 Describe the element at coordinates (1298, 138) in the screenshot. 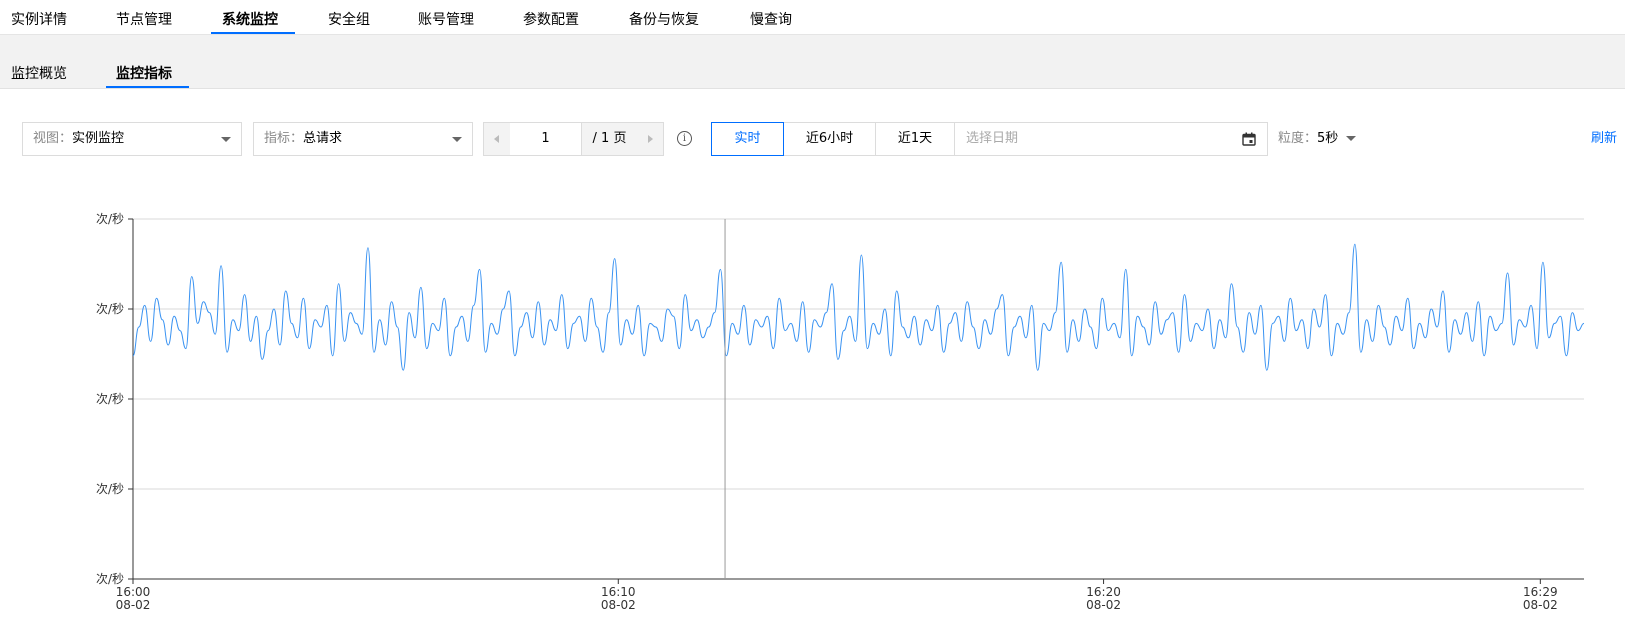

I see `granularity-label: 粒度：` at that location.